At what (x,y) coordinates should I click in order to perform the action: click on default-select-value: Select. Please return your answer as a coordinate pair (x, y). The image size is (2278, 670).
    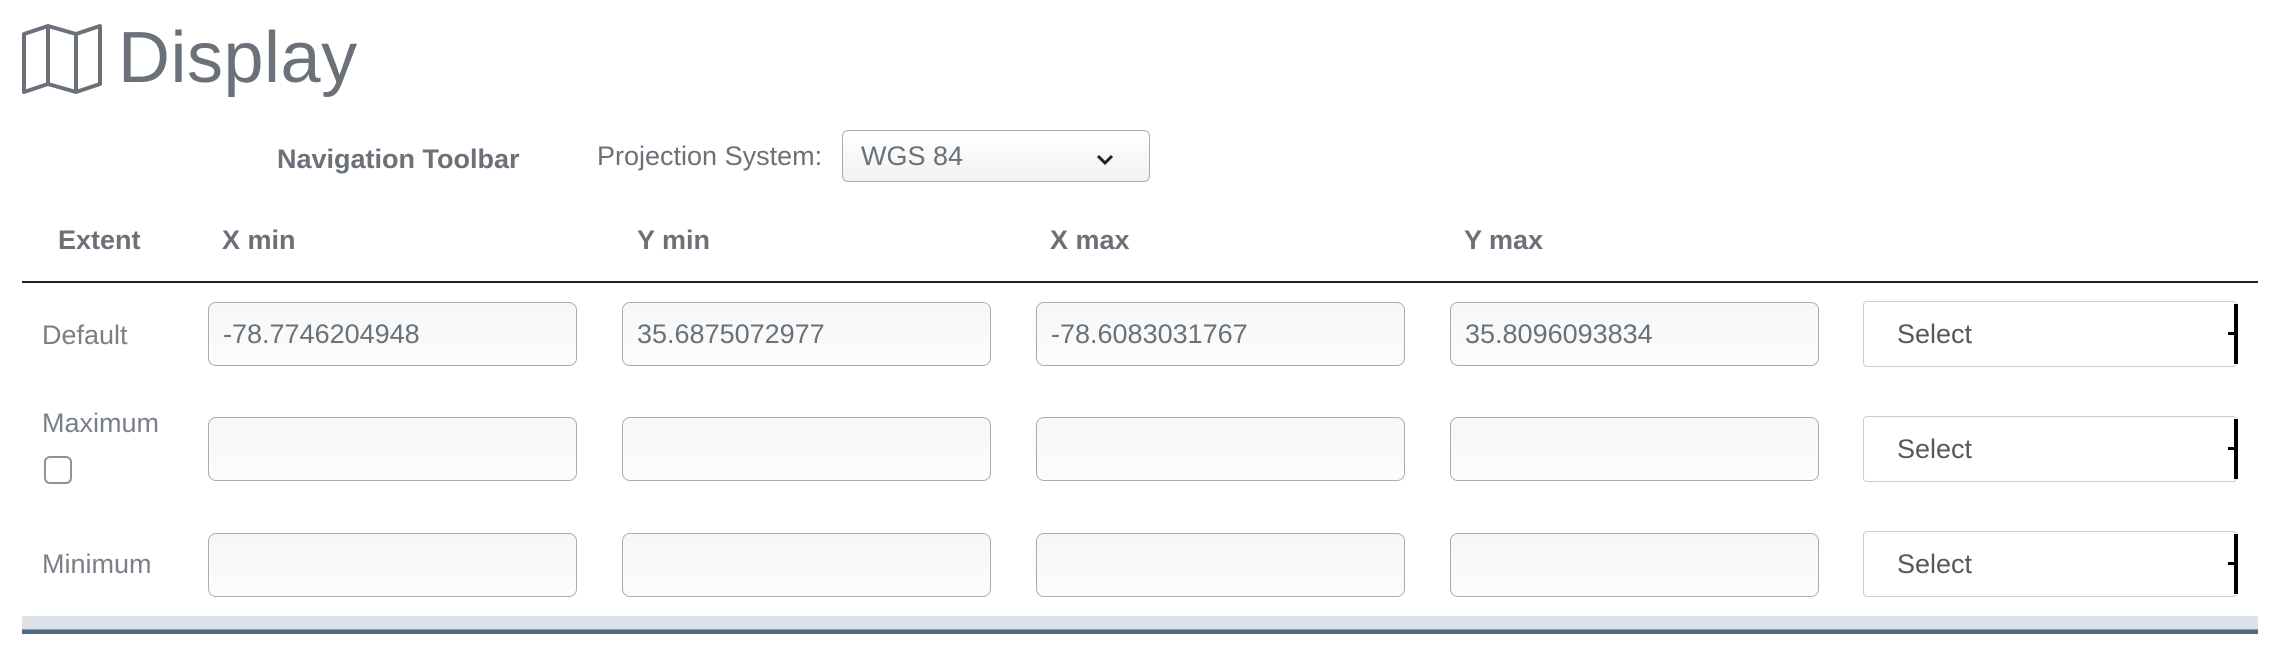
    Looking at the image, I should click on (1935, 333).